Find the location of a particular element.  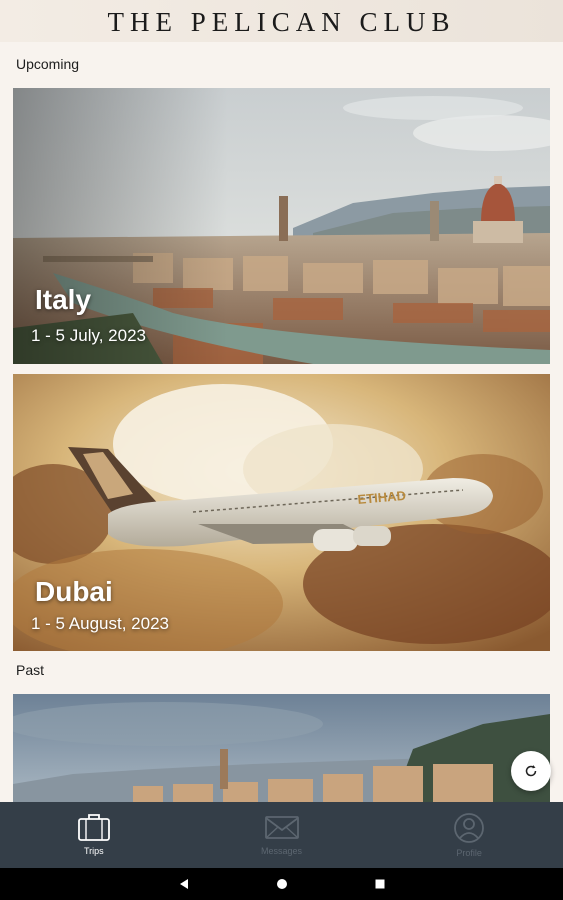

coastal-hill-town-photo is located at coordinates (281, 748).